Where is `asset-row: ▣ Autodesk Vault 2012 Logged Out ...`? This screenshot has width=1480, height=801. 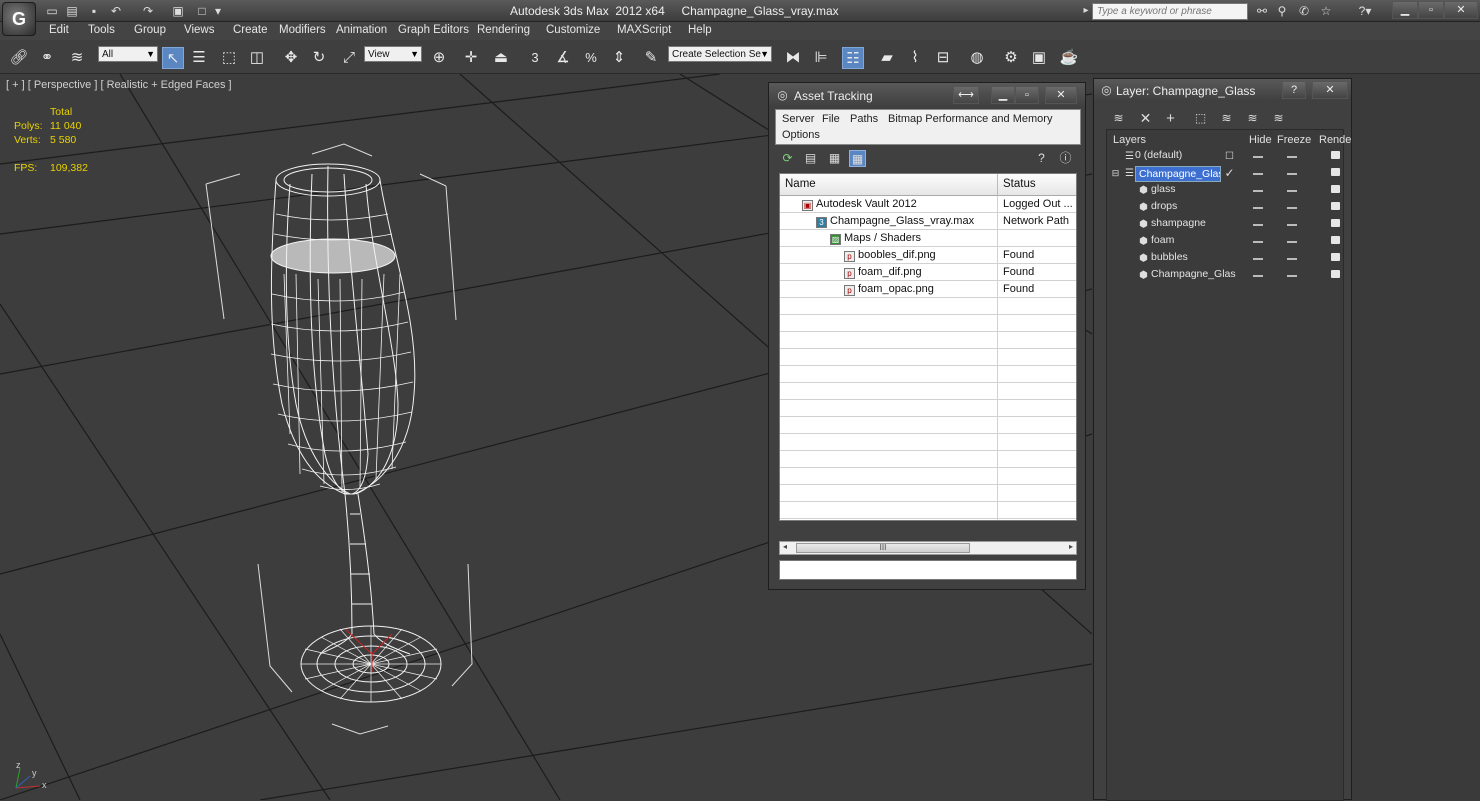
asset-row: ▣ Autodesk Vault 2012 Logged Out ... is located at coordinates (928, 204).